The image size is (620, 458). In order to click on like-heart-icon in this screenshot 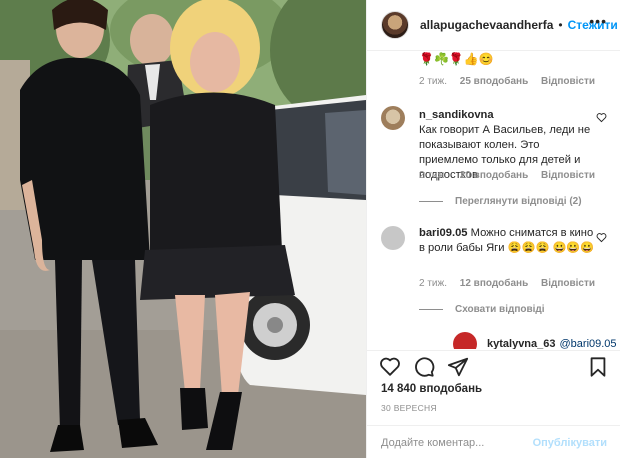, I will do `click(390, 367)`.